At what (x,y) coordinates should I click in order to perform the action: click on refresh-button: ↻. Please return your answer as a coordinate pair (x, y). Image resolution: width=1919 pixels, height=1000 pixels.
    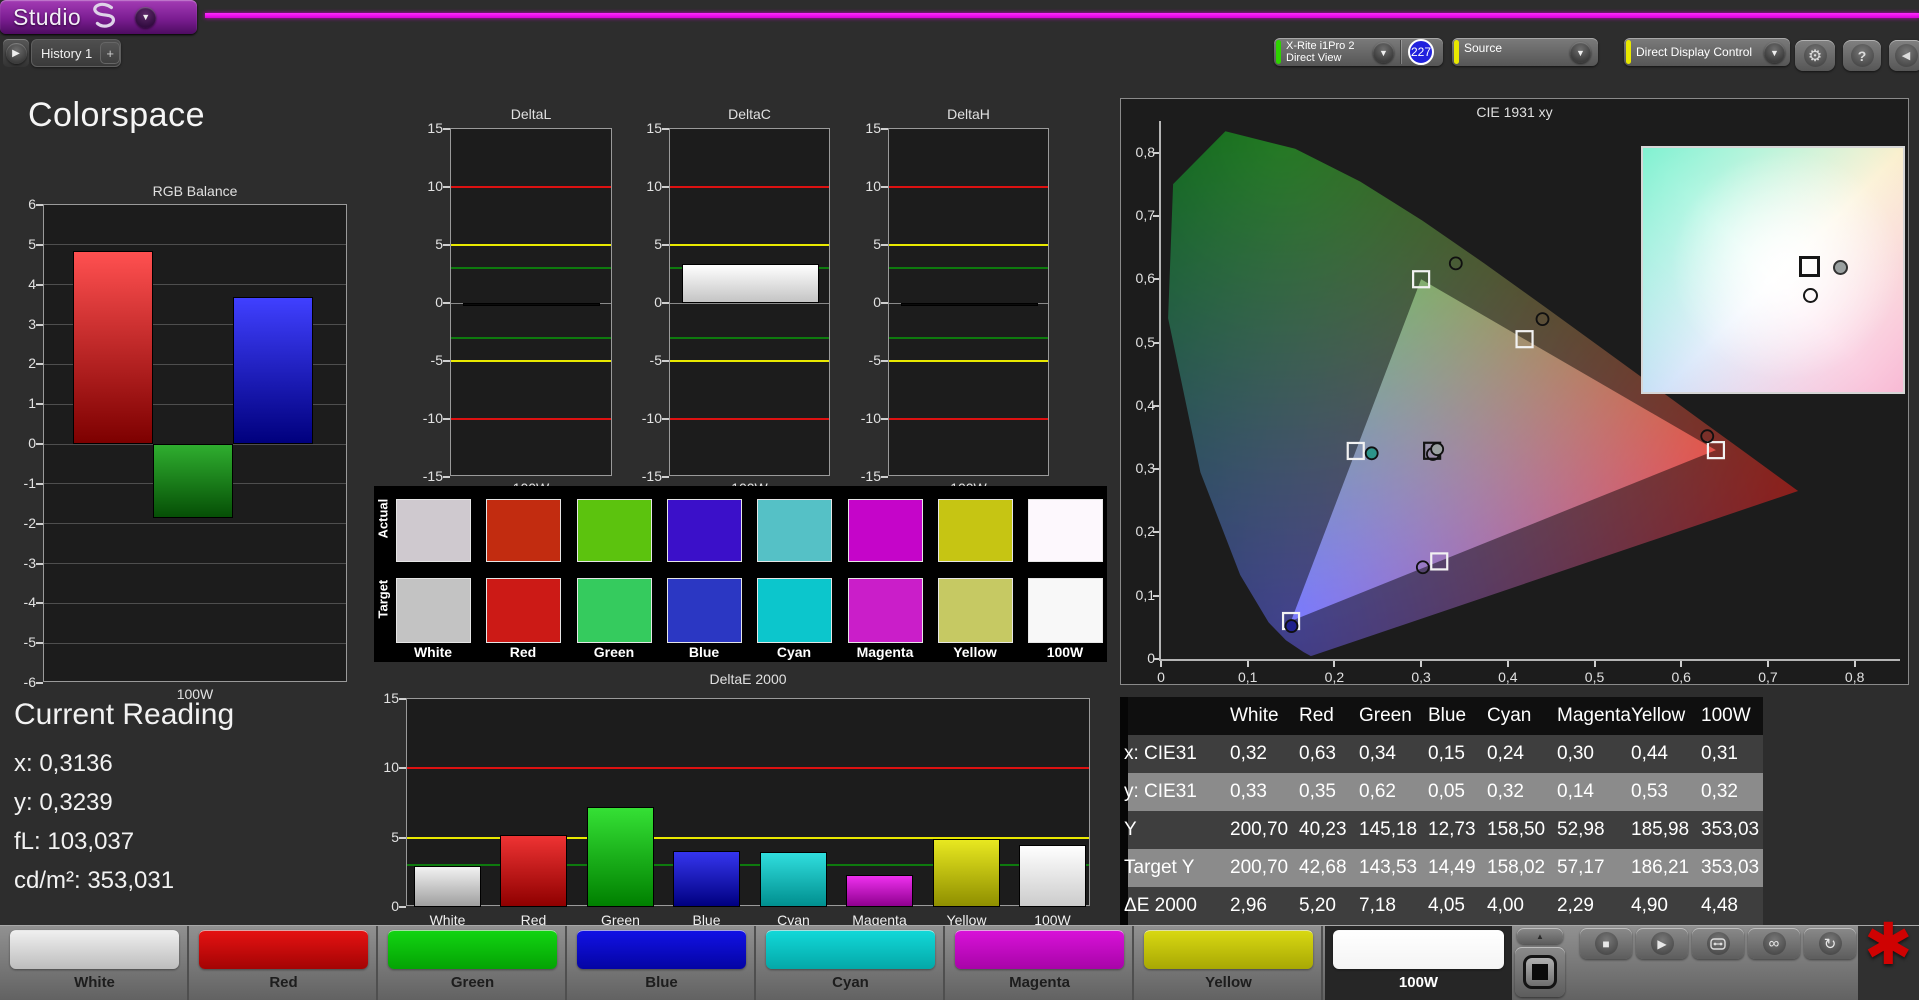
    Looking at the image, I should click on (1830, 943).